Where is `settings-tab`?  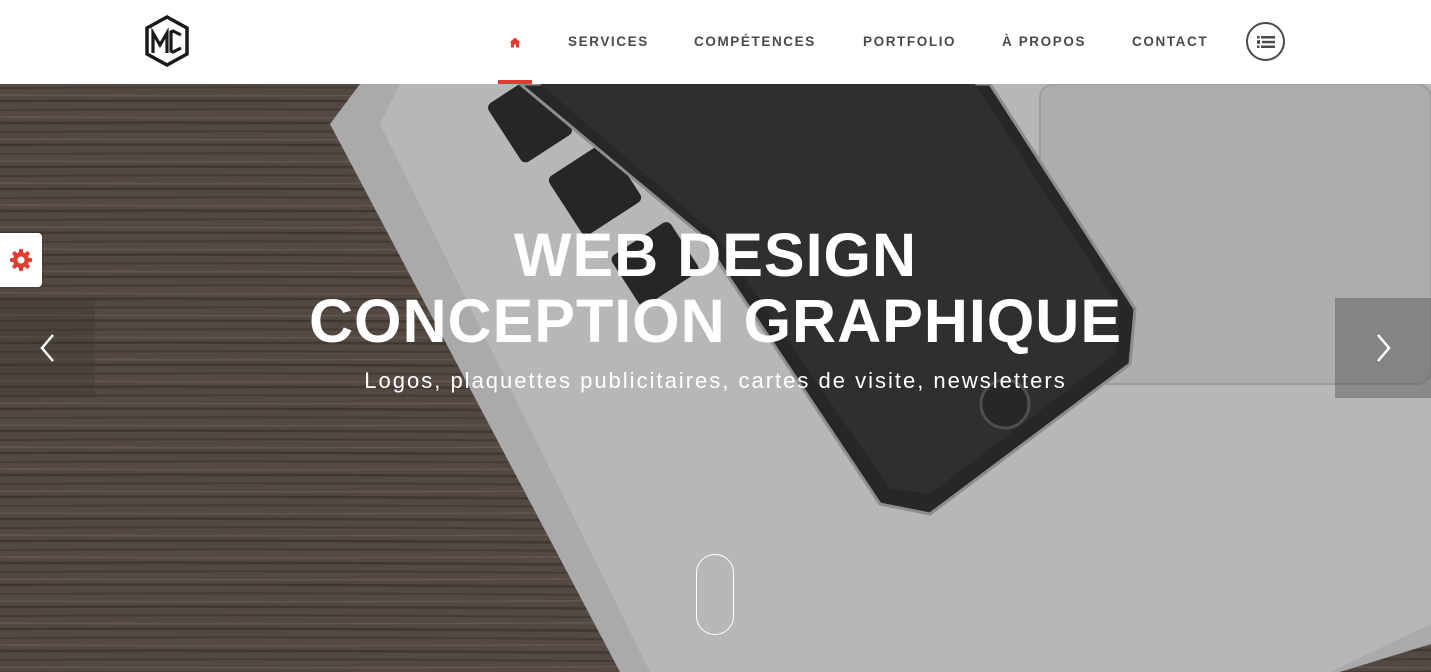
settings-tab is located at coordinates (21, 260).